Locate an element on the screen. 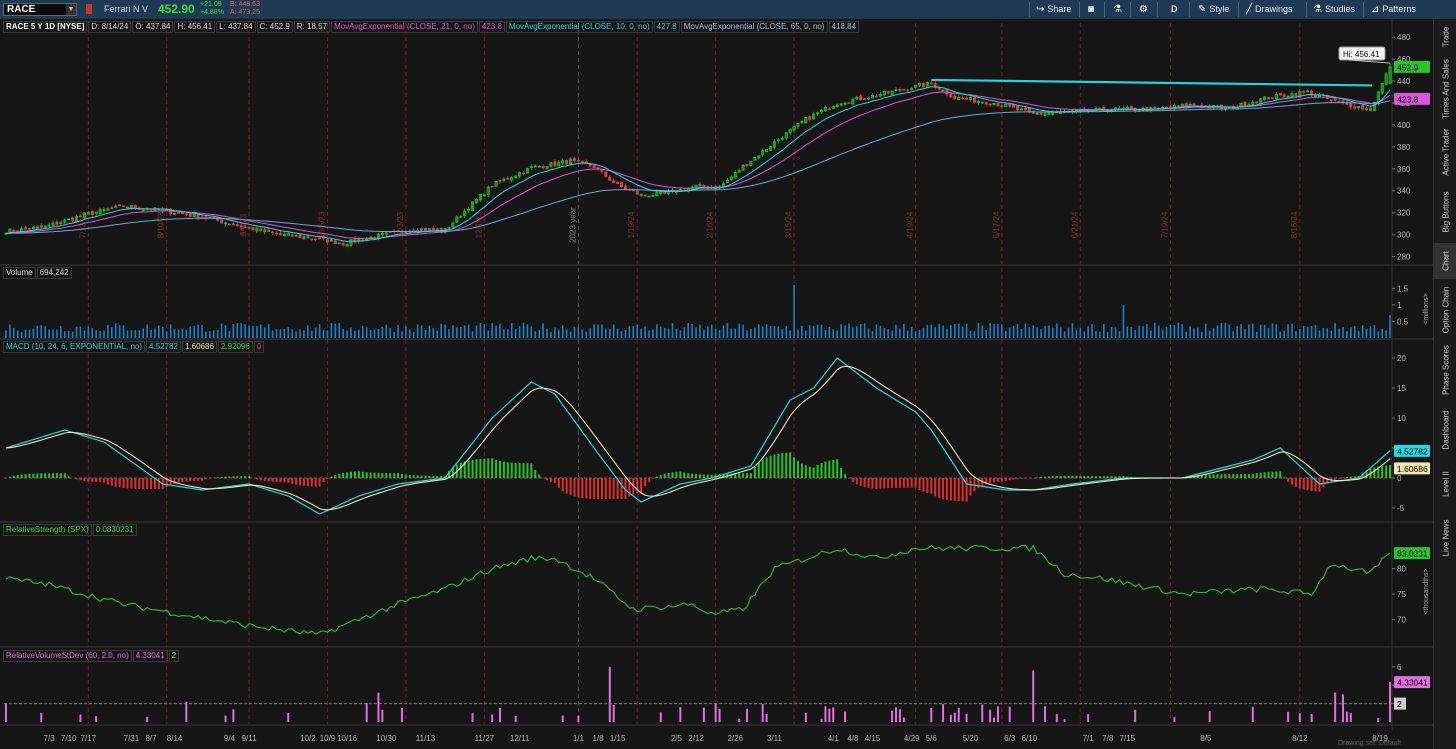 The height and width of the screenshot is (749, 1456). style-label: Style is located at coordinates (1219, 9).